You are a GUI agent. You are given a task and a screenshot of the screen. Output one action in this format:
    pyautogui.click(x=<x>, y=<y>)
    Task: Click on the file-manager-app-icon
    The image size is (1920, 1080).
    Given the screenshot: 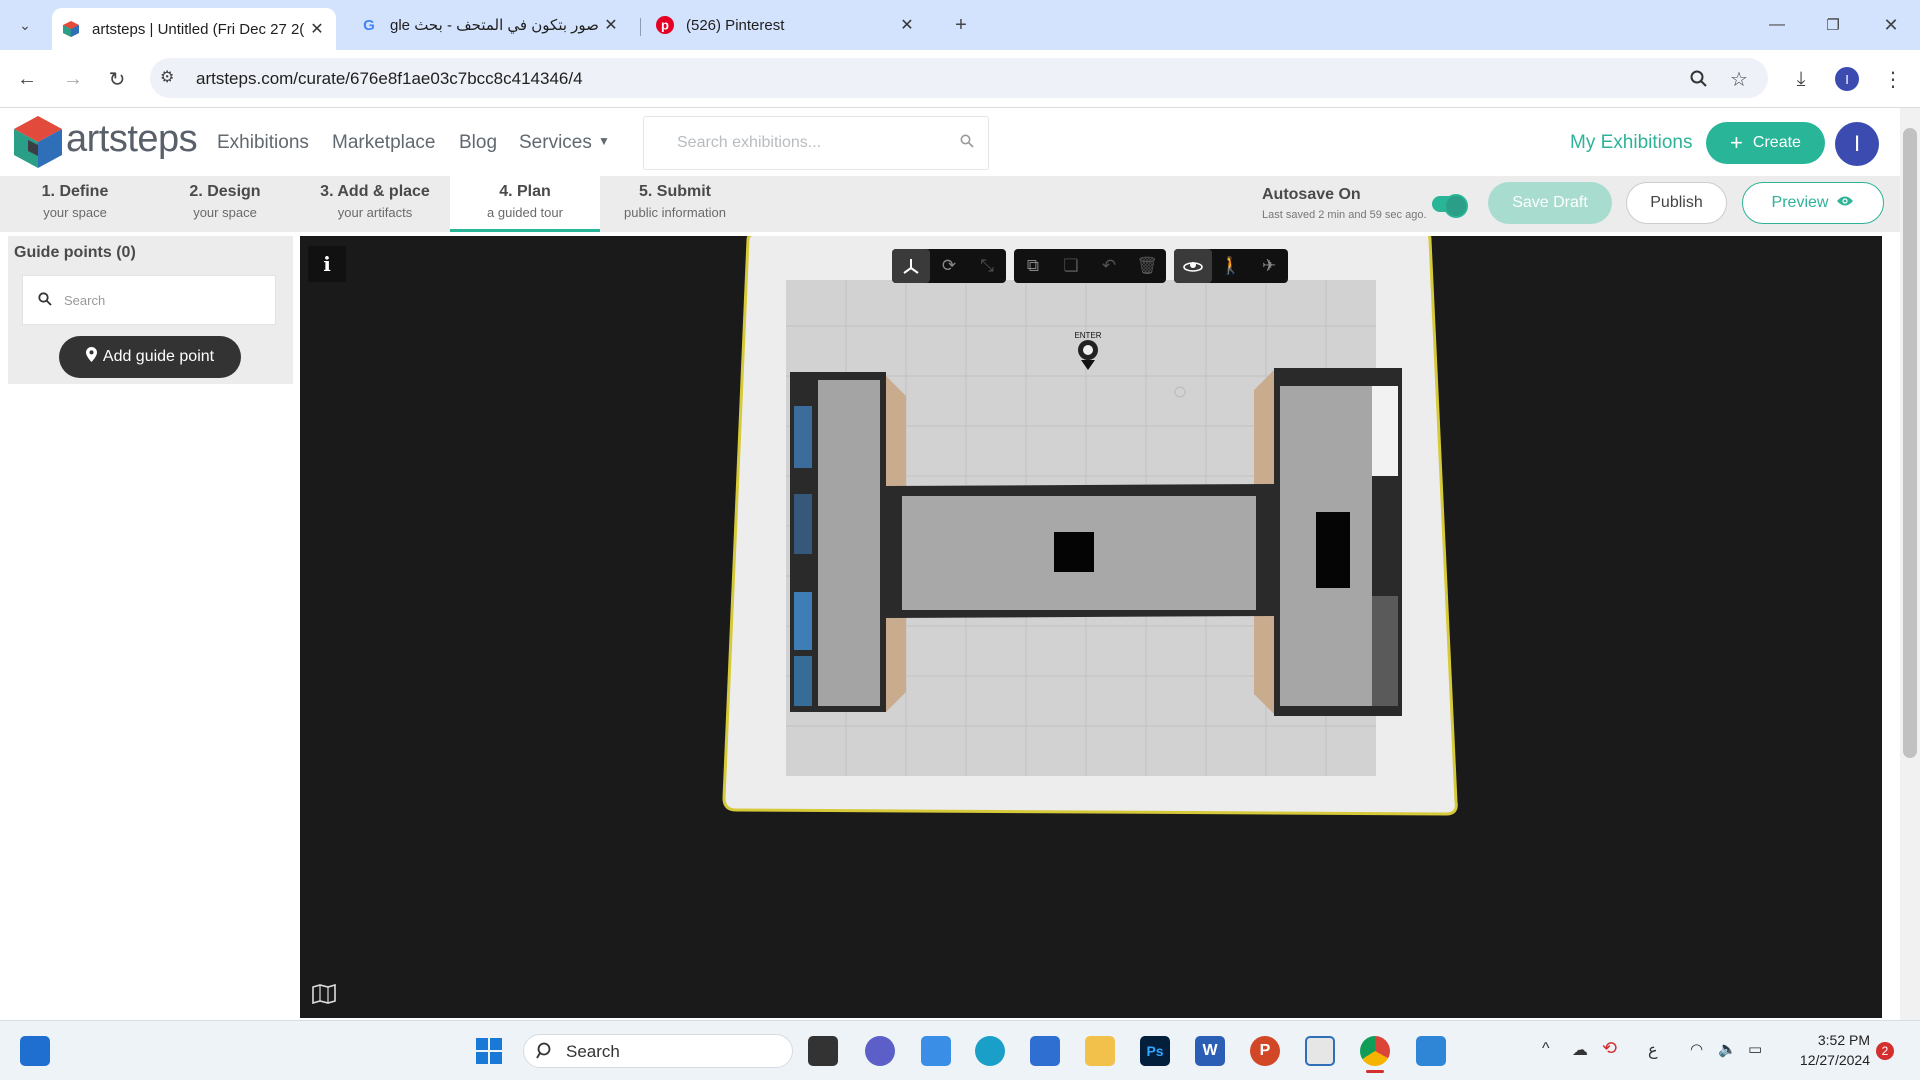 What is the action you would take?
    pyautogui.click(x=823, y=1051)
    